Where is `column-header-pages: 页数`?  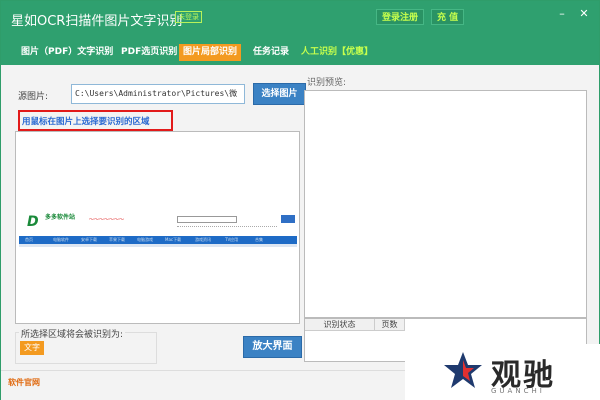 column-header-pages: 页数 is located at coordinates (390, 325).